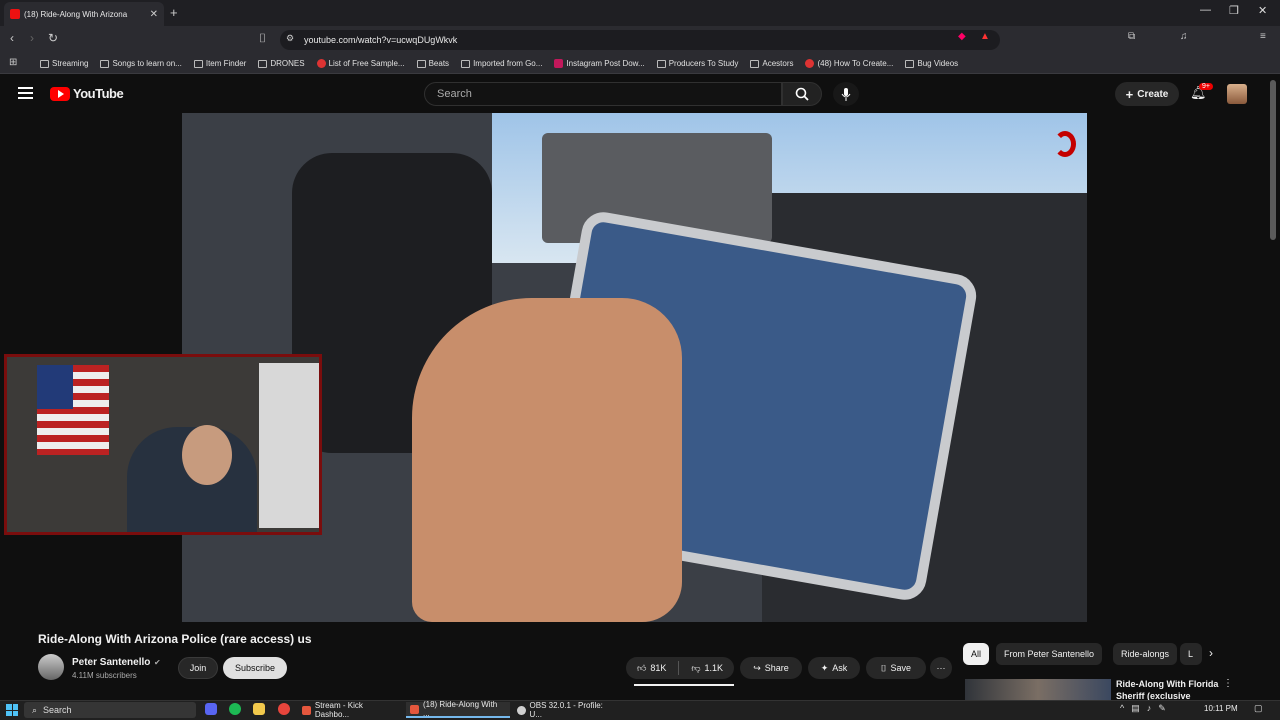 The height and width of the screenshot is (720, 1280). Describe the element at coordinates (962, 36) in the screenshot. I see `brave-shield-icon: ◆` at that location.